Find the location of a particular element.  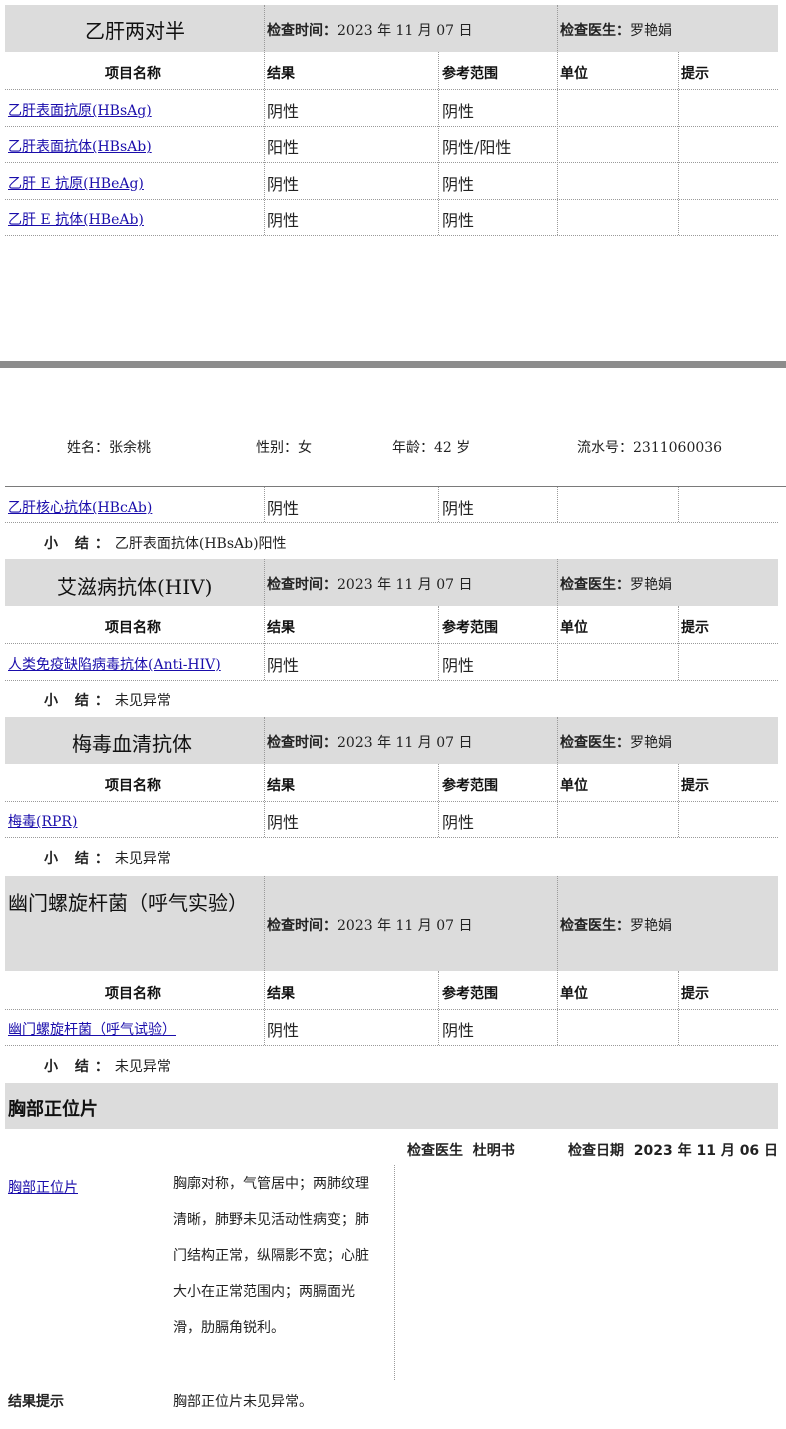

section-title: 乙肝两对半 is located at coordinates (135, 31).